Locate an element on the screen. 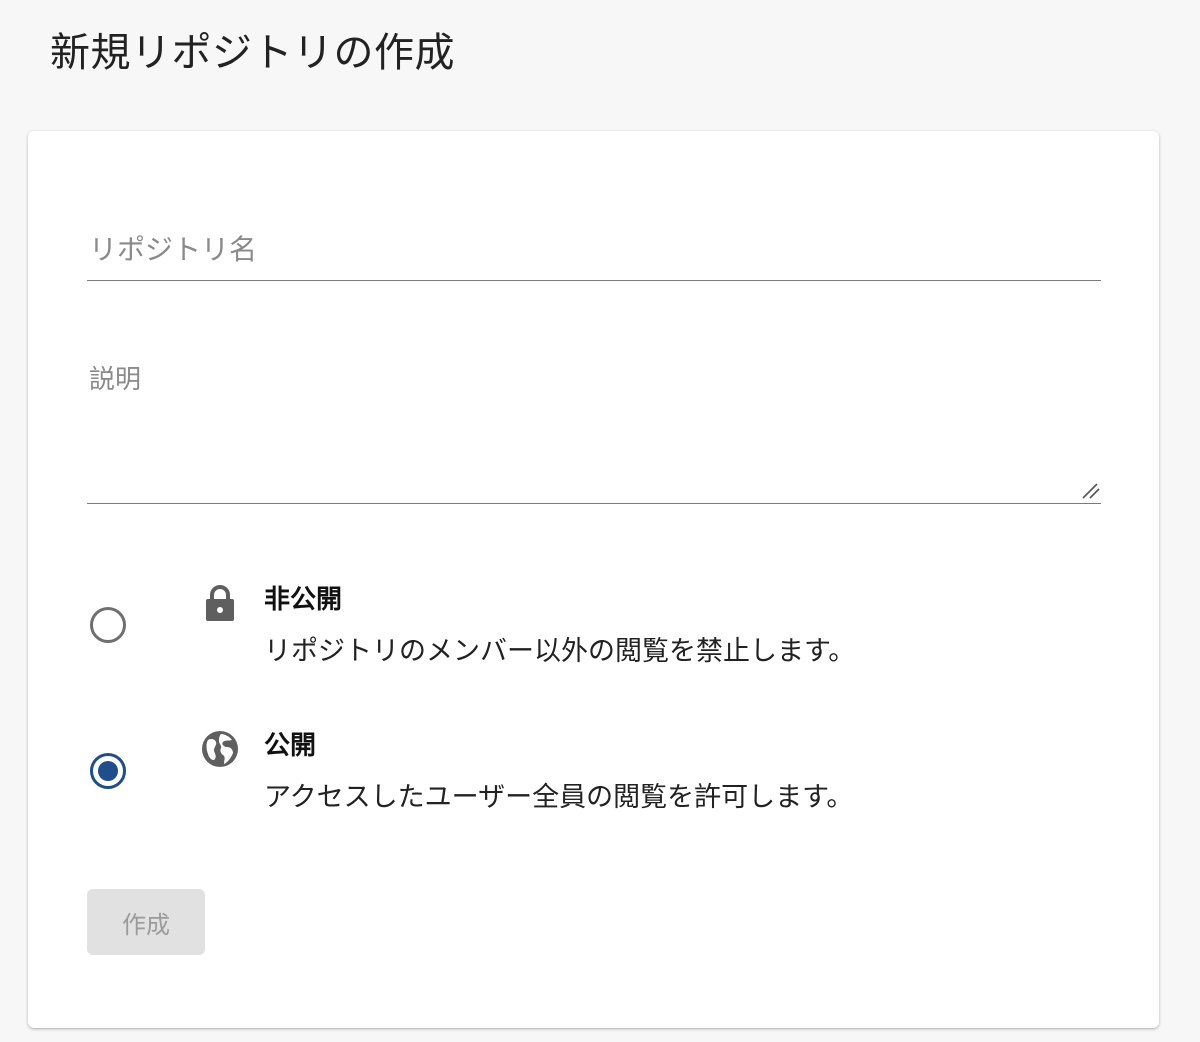  public-option-label: 公開 is located at coordinates (290, 746).